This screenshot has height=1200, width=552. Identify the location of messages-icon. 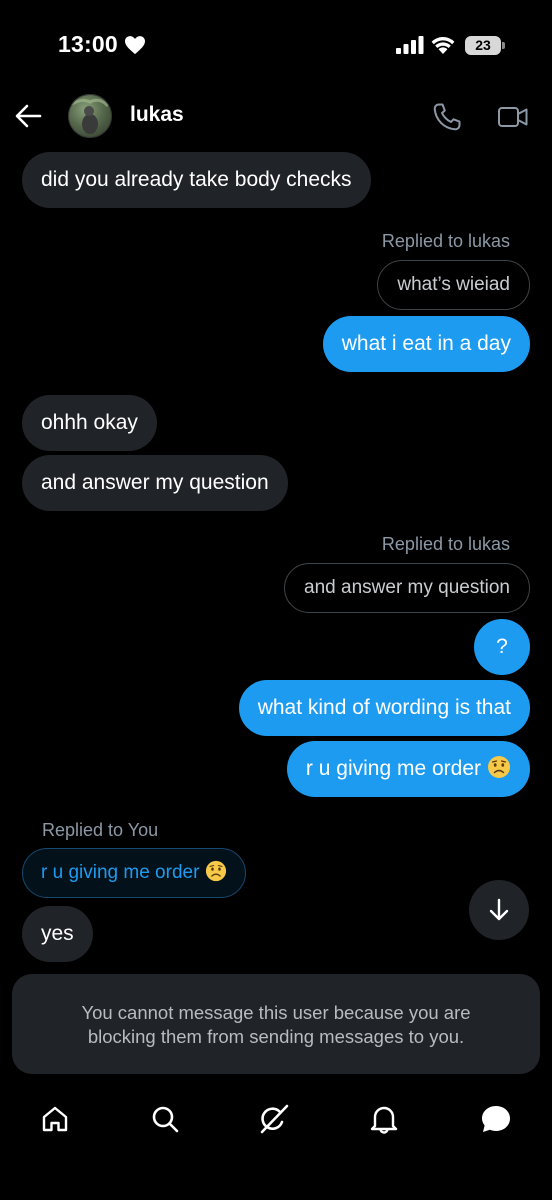
(496, 1119).